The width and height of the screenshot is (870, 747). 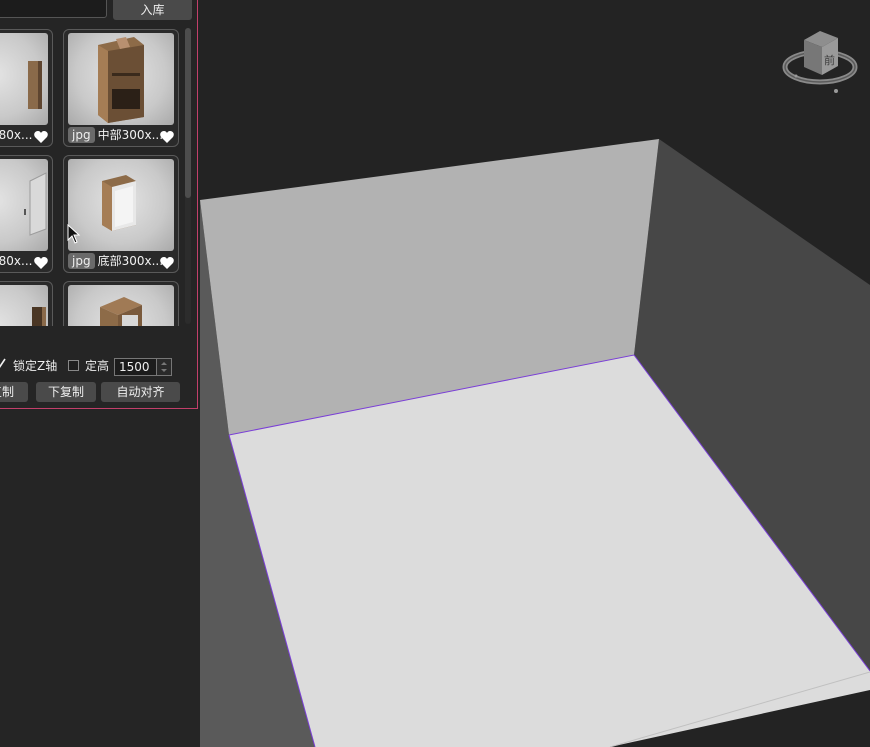 What do you see at coordinates (73, 365) in the screenshot?
I see `fixed-height-checkbox` at bounding box center [73, 365].